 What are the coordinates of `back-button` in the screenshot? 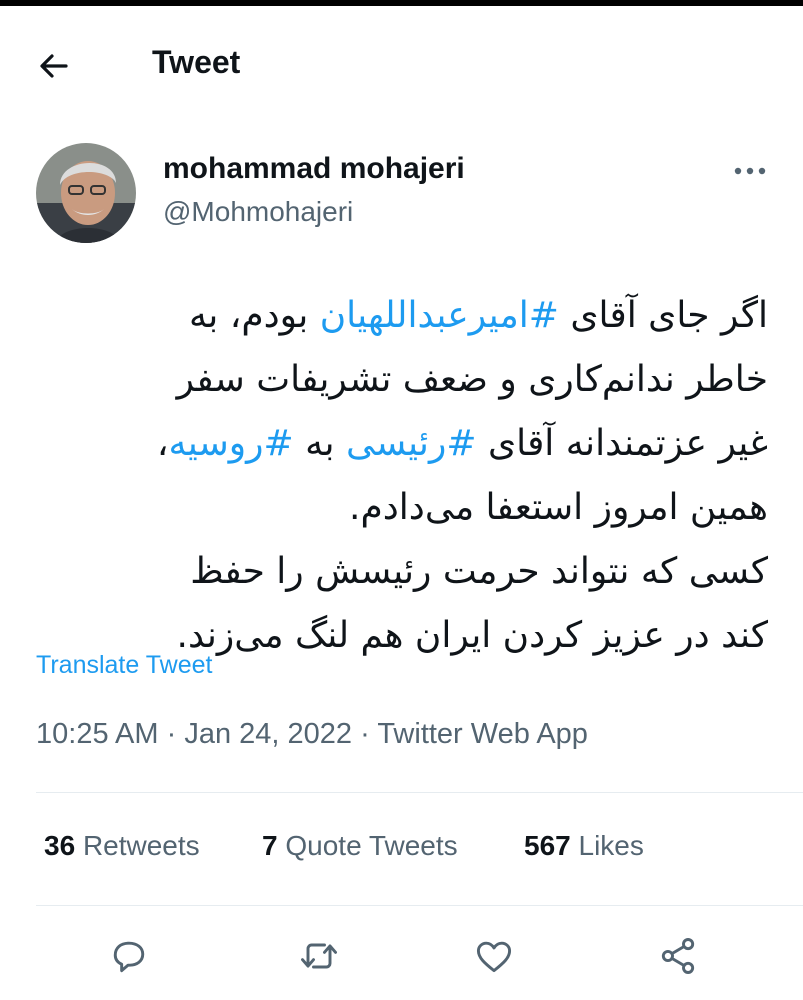 It's located at (54, 66).